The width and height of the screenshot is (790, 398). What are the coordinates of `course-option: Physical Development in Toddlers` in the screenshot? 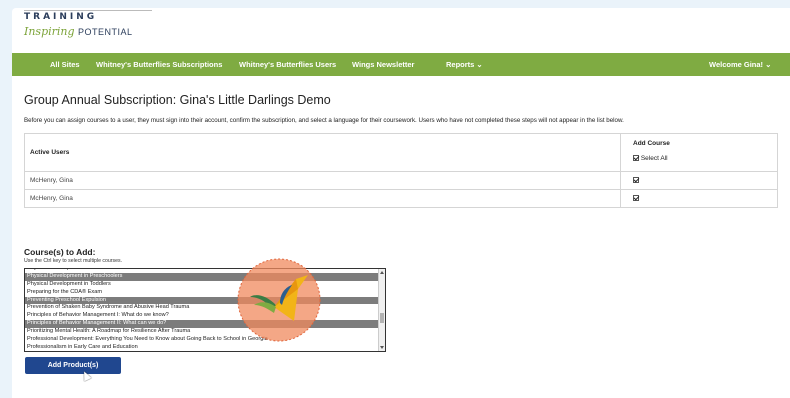 It's located at (205, 285).